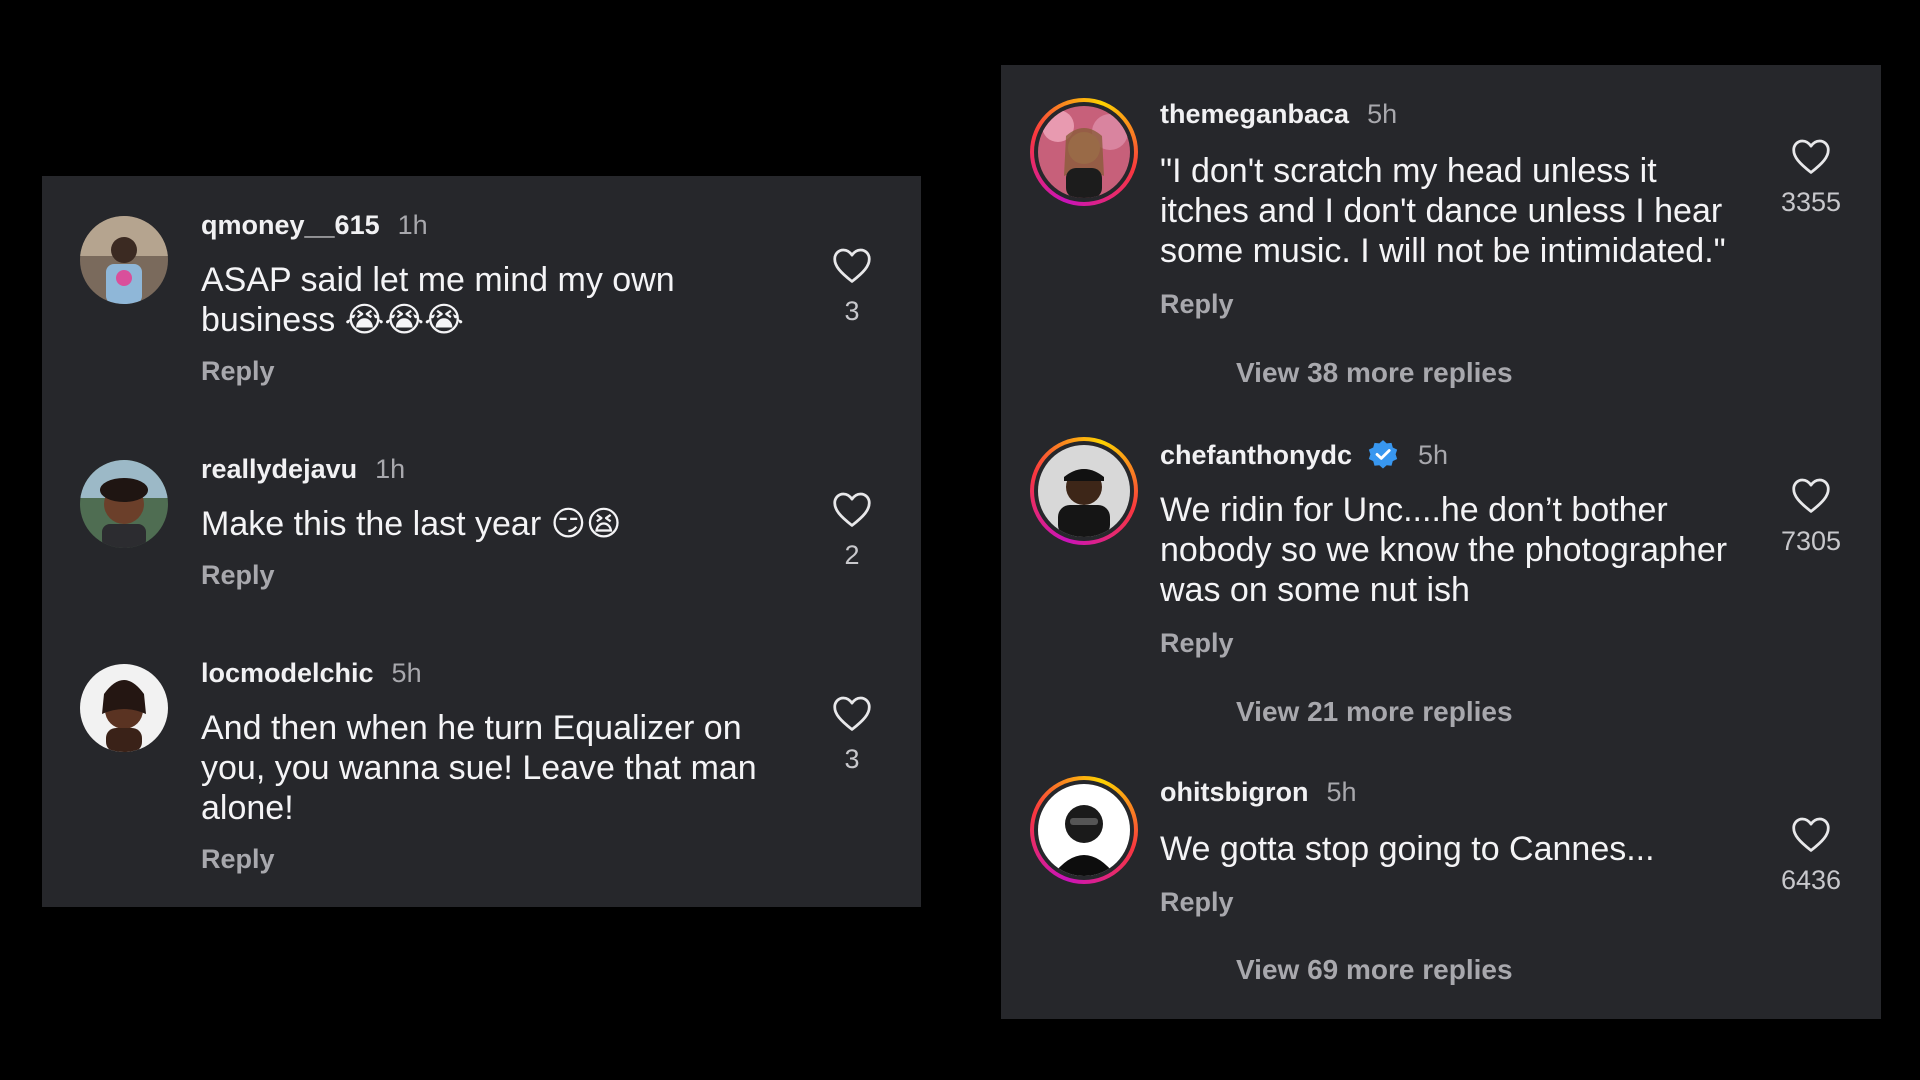  I want to click on username: qmoney__615, so click(290, 225).